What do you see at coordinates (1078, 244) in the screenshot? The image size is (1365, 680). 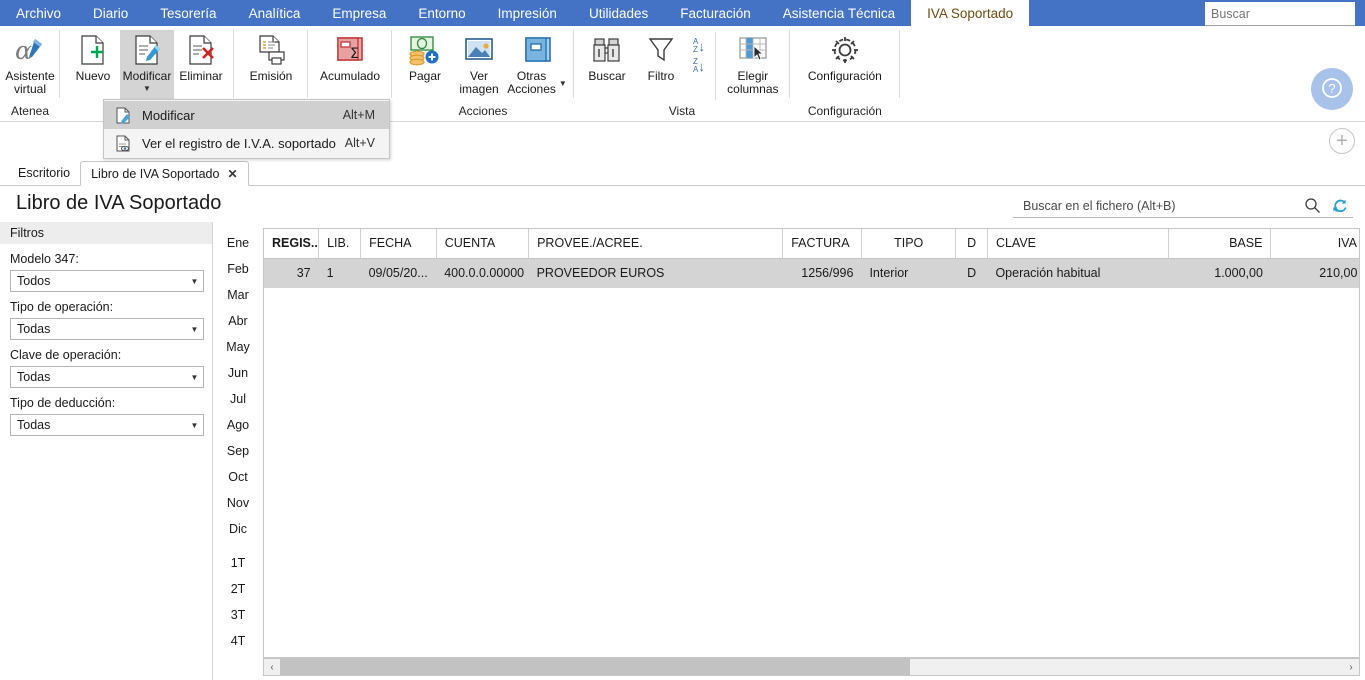 I see `column-header-clave: CLAVE` at bounding box center [1078, 244].